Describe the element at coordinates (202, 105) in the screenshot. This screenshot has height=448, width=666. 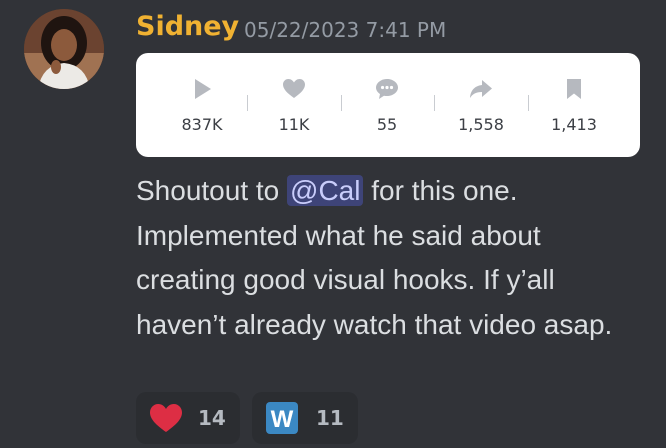
I see `stat-plays: 837K` at that location.